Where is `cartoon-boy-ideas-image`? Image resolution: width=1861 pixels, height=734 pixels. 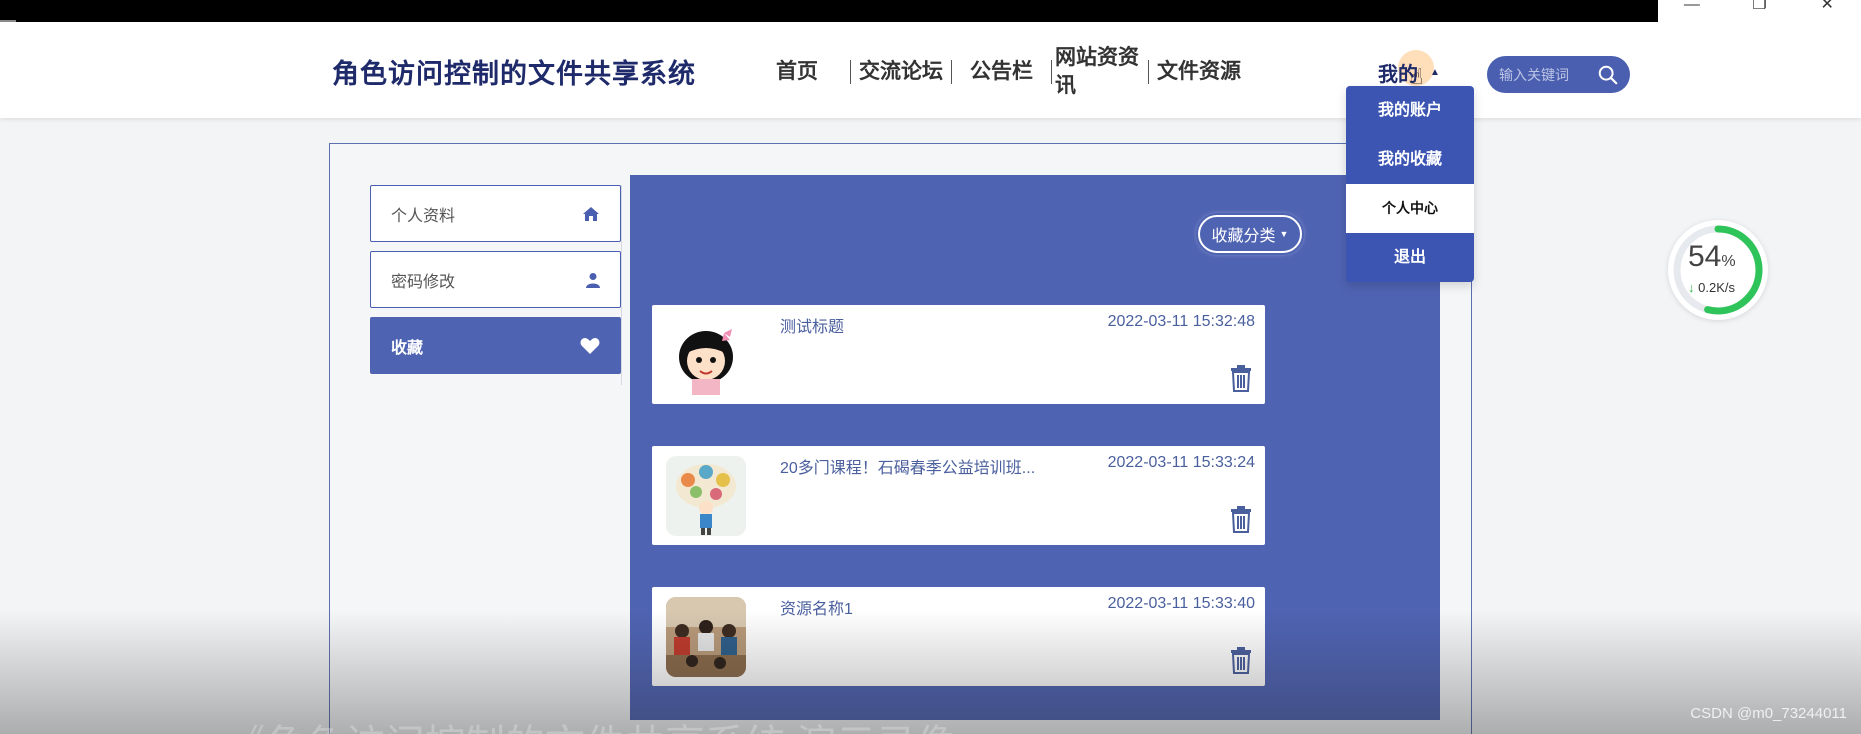
cartoon-boy-ideas-image is located at coordinates (706, 496).